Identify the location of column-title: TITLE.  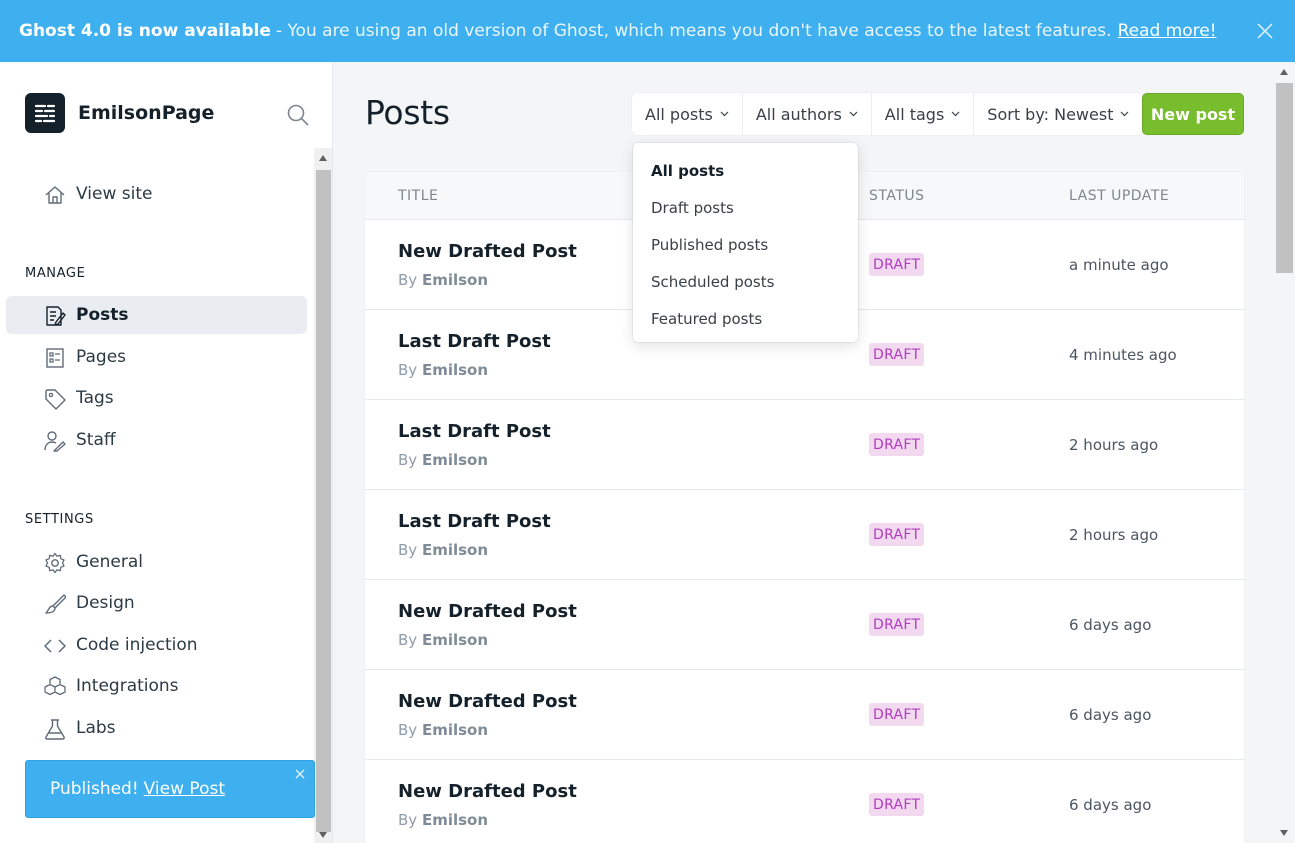
(418, 196).